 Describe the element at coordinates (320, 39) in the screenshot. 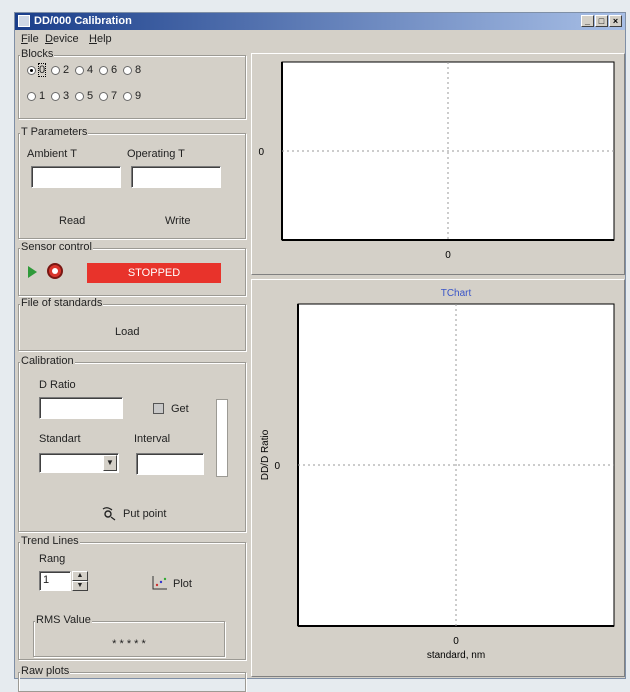

I see `menu-bar: File Device Help` at that location.